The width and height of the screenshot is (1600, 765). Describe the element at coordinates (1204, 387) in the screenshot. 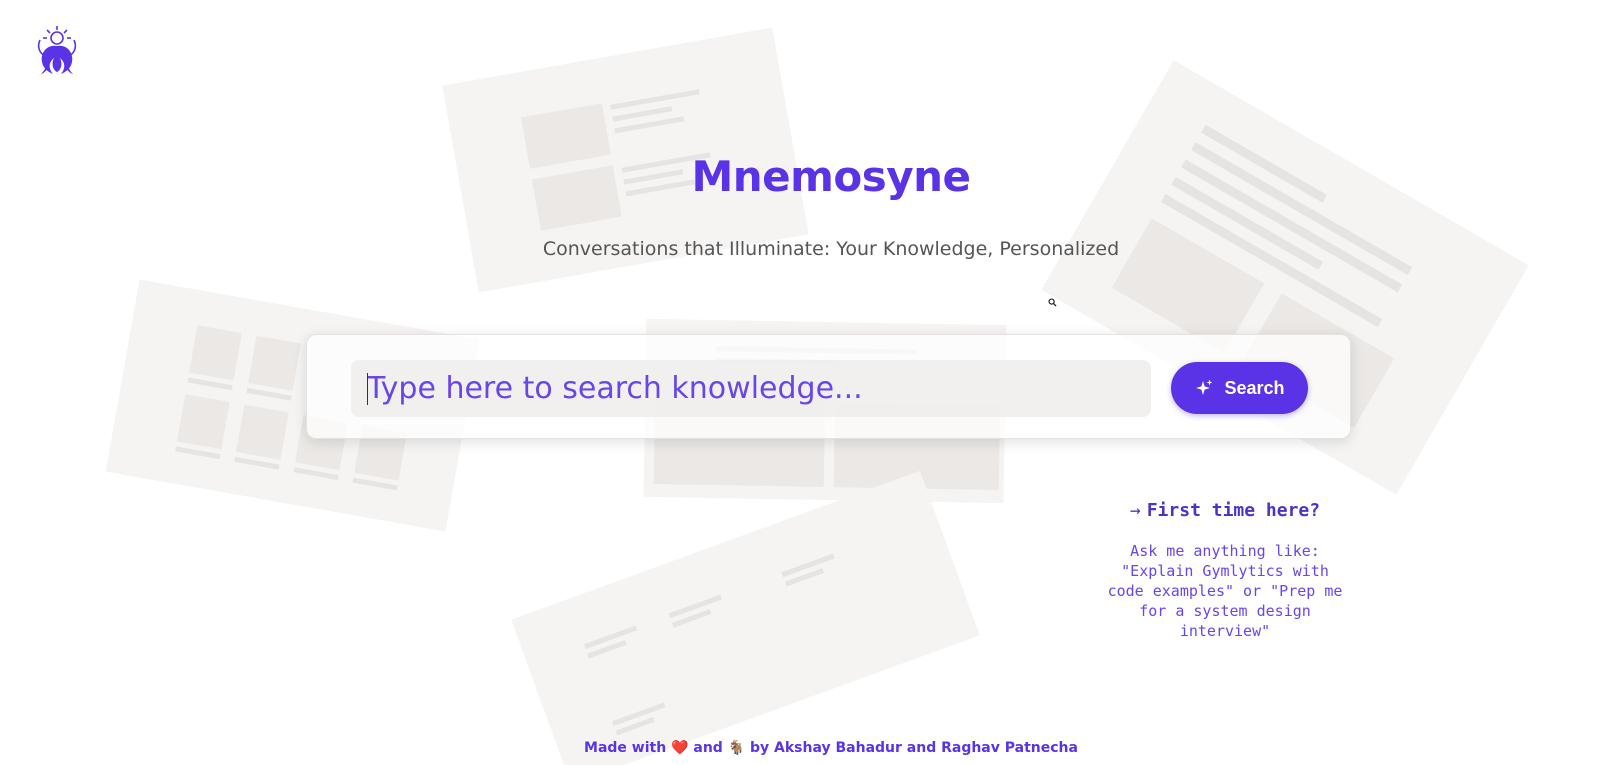

I see `sparkle-icon` at that location.